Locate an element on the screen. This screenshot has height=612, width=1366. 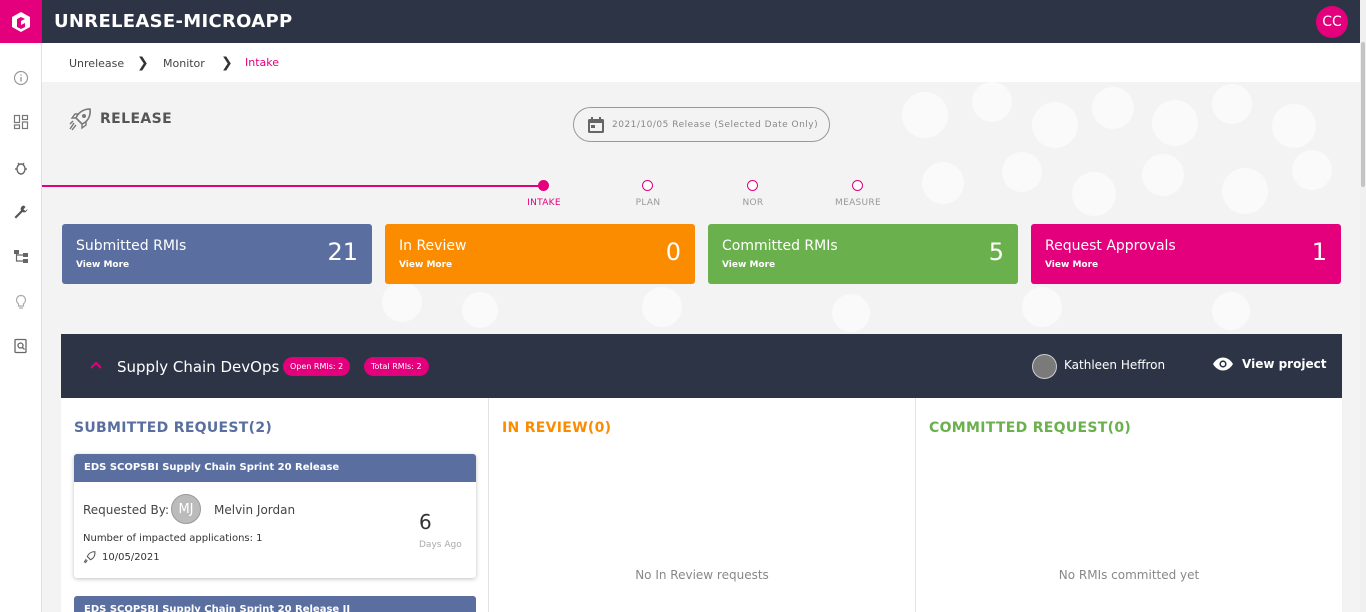
stat-title: In Review is located at coordinates (433, 246).